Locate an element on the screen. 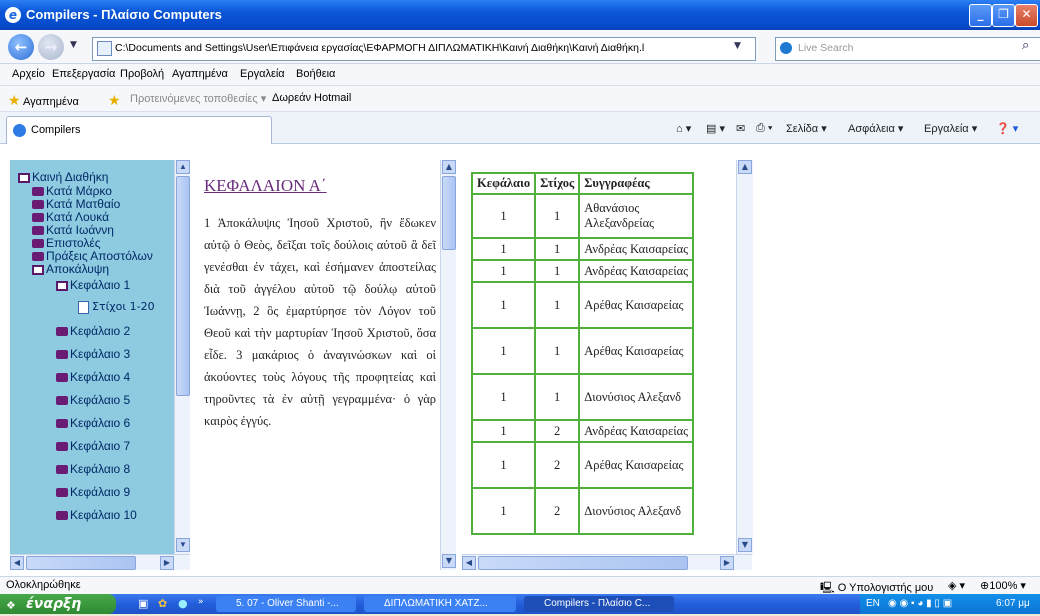 The width and height of the screenshot is (1040, 616). quicklaunch-media-icon: ✿ is located at coordinates (162, 603).